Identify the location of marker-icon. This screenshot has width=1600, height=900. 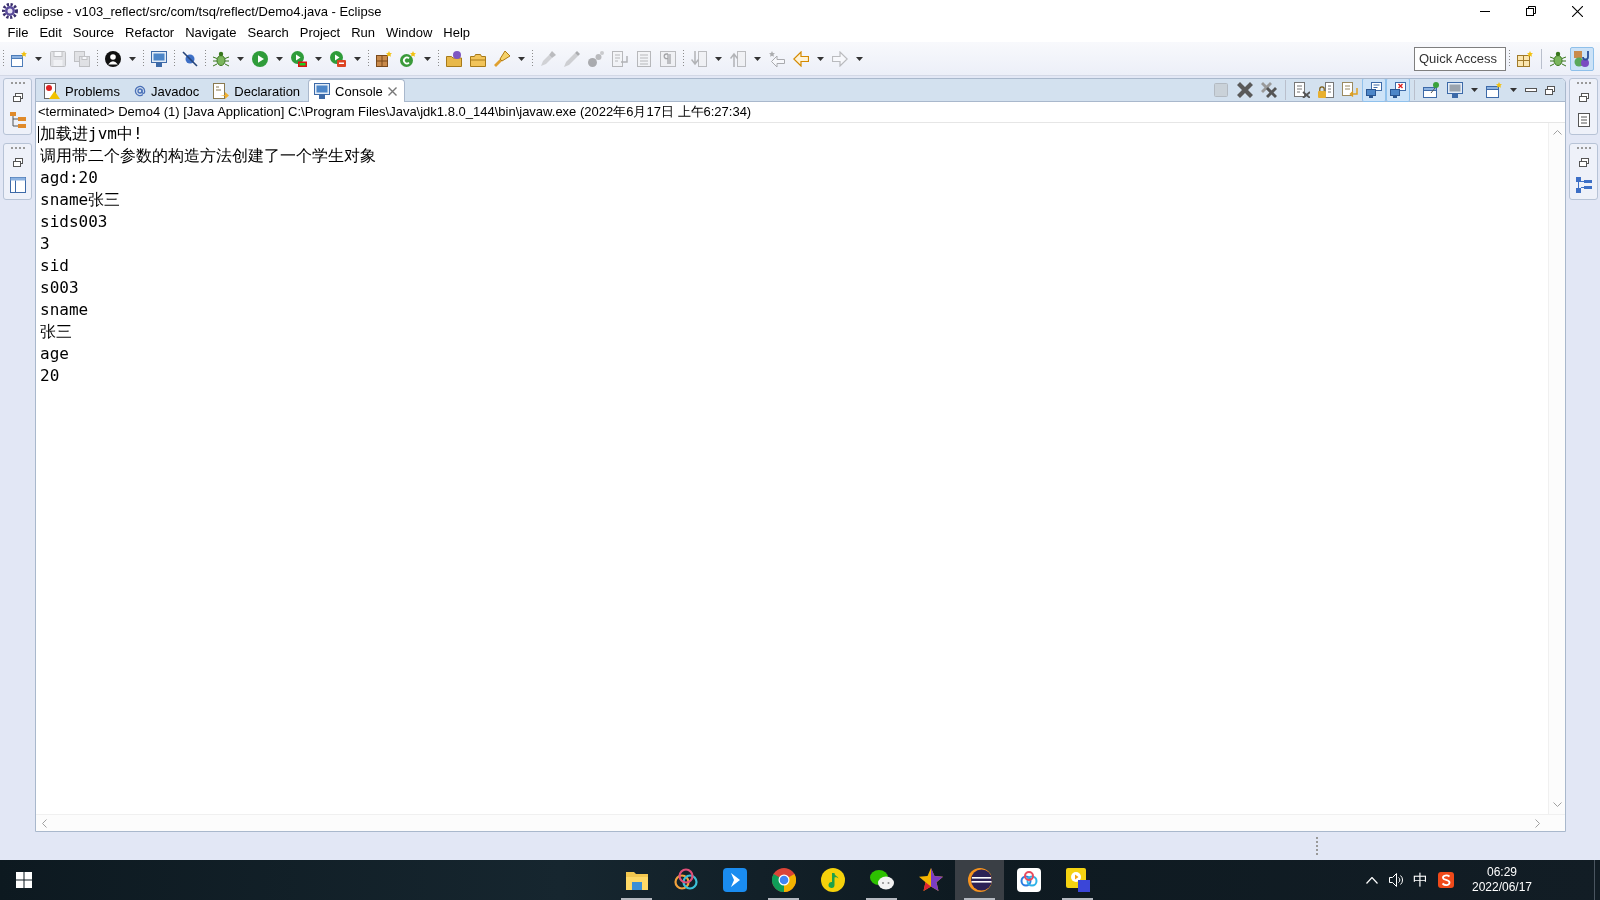
(548, 58).